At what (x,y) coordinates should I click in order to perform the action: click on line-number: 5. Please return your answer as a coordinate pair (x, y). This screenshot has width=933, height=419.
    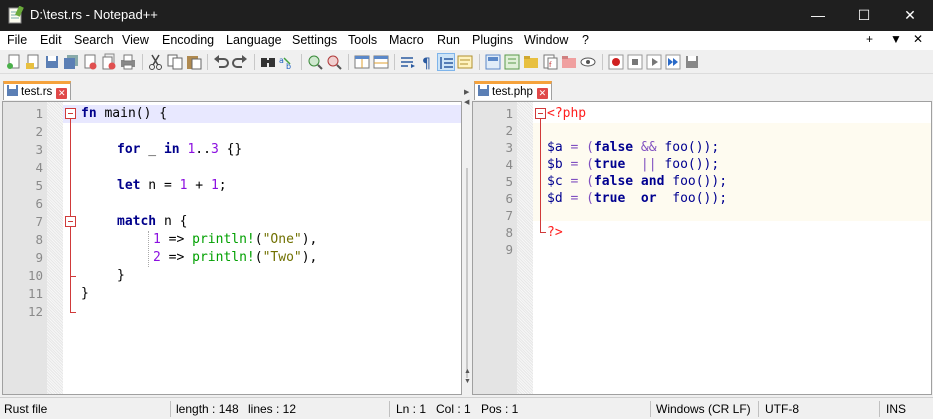
    Looking at the image, I should click on (39, 185).